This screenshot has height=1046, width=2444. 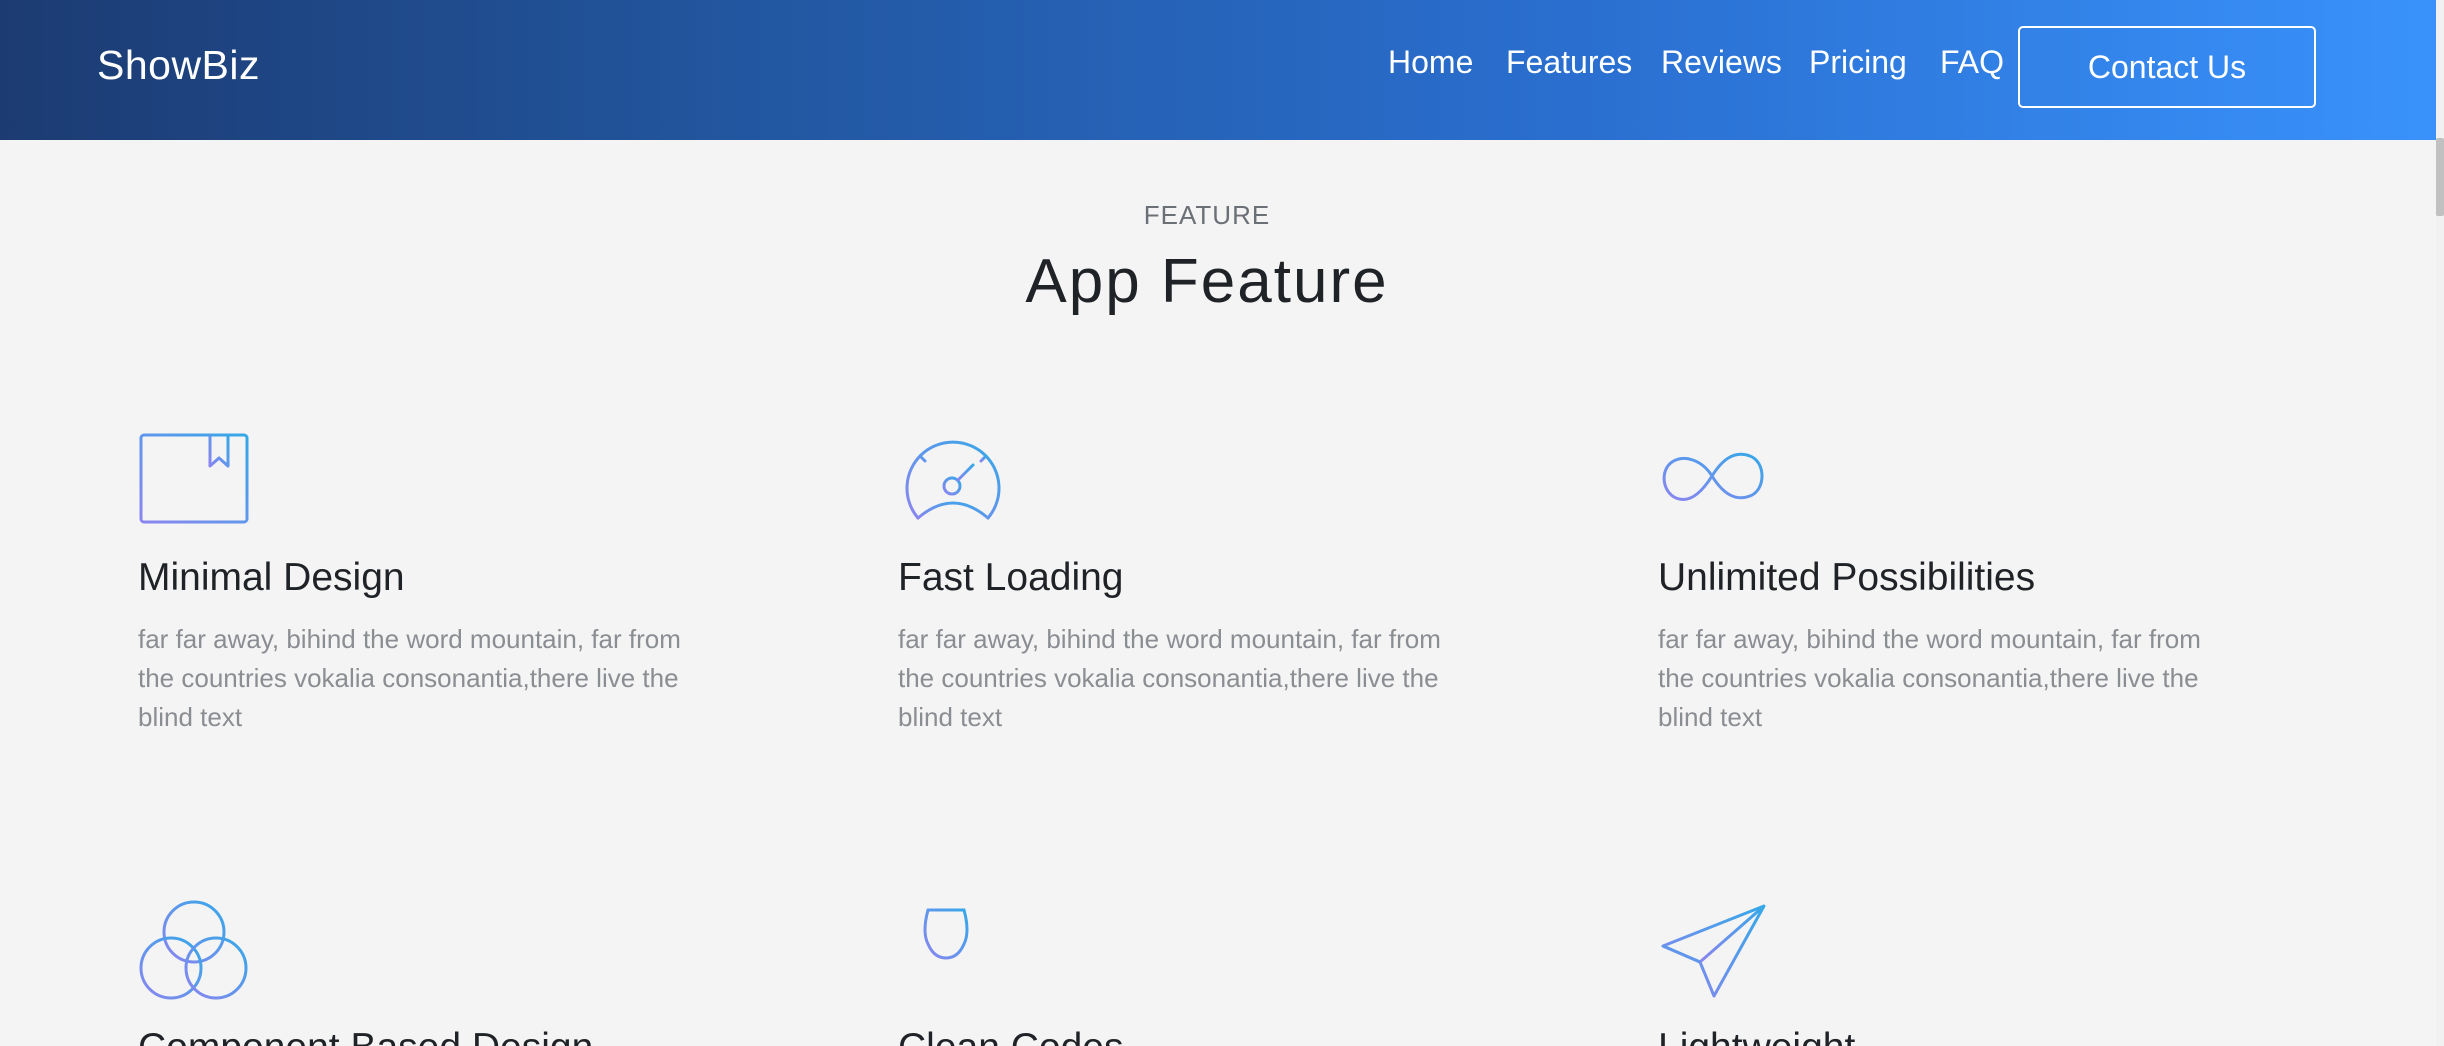 I want to click on feature-title: Minimal Design, so click(x=271, y=577).